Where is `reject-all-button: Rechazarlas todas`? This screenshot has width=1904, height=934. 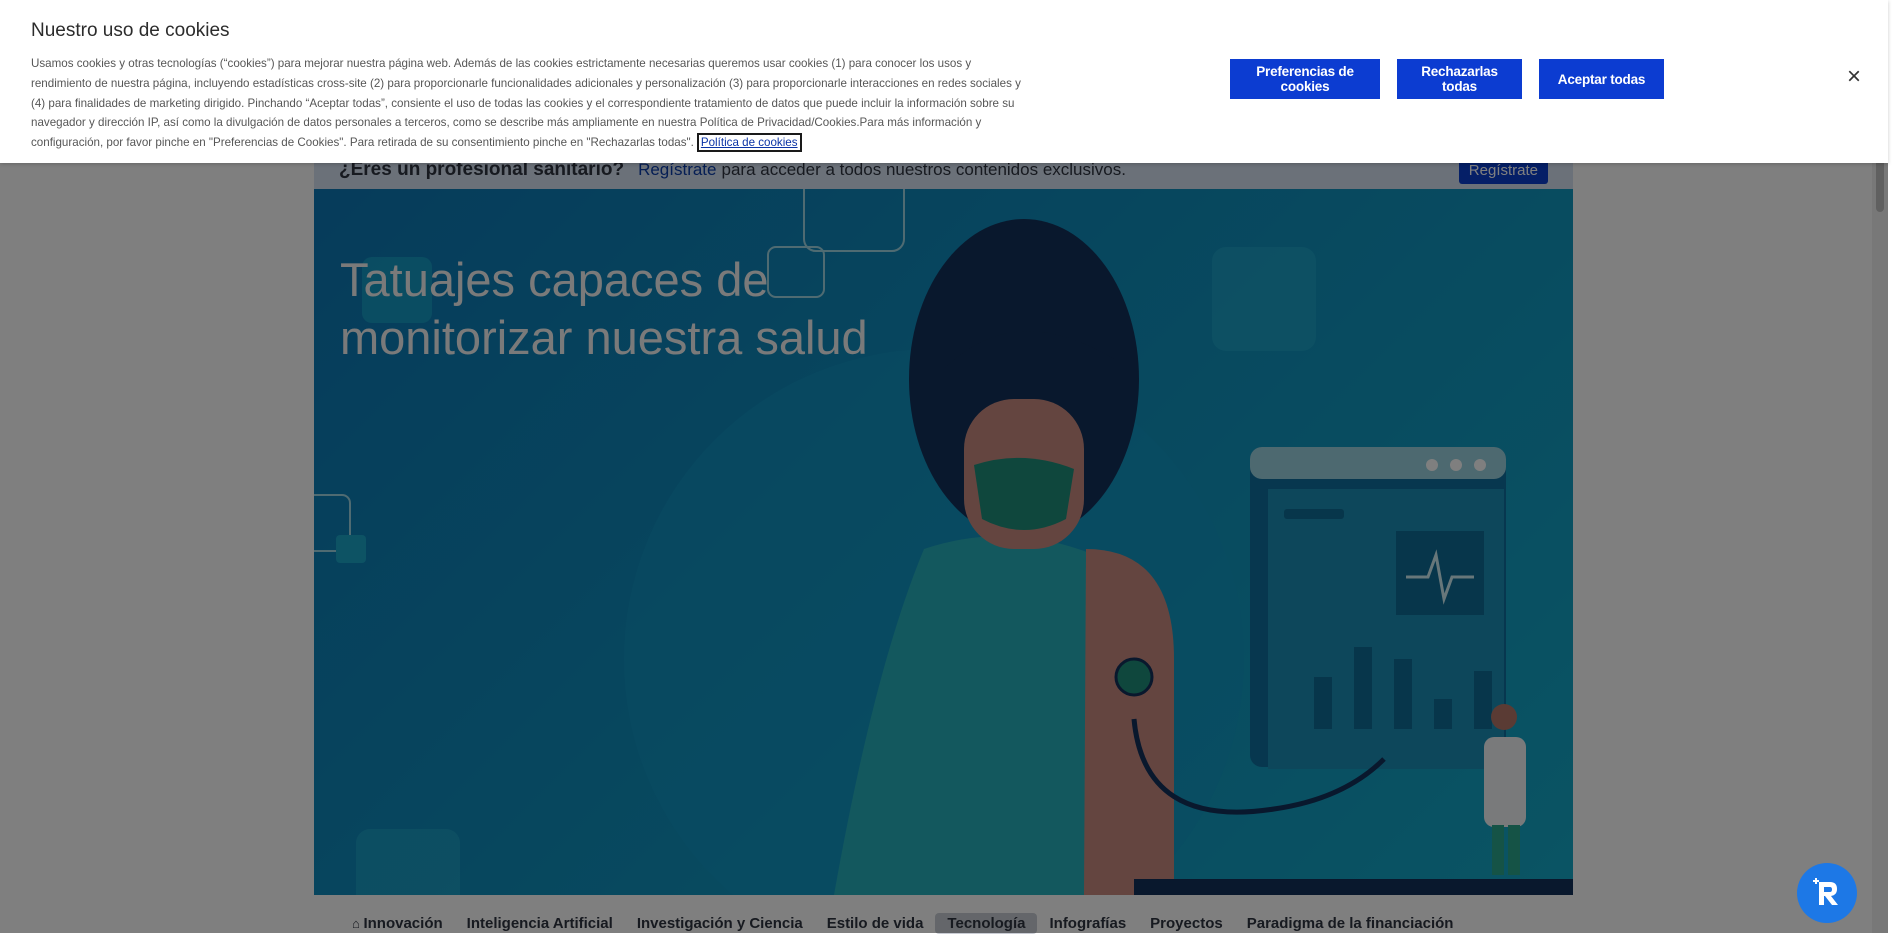
reject-all-button: Rechazarlas todas is located at coordinates (1459, 79).